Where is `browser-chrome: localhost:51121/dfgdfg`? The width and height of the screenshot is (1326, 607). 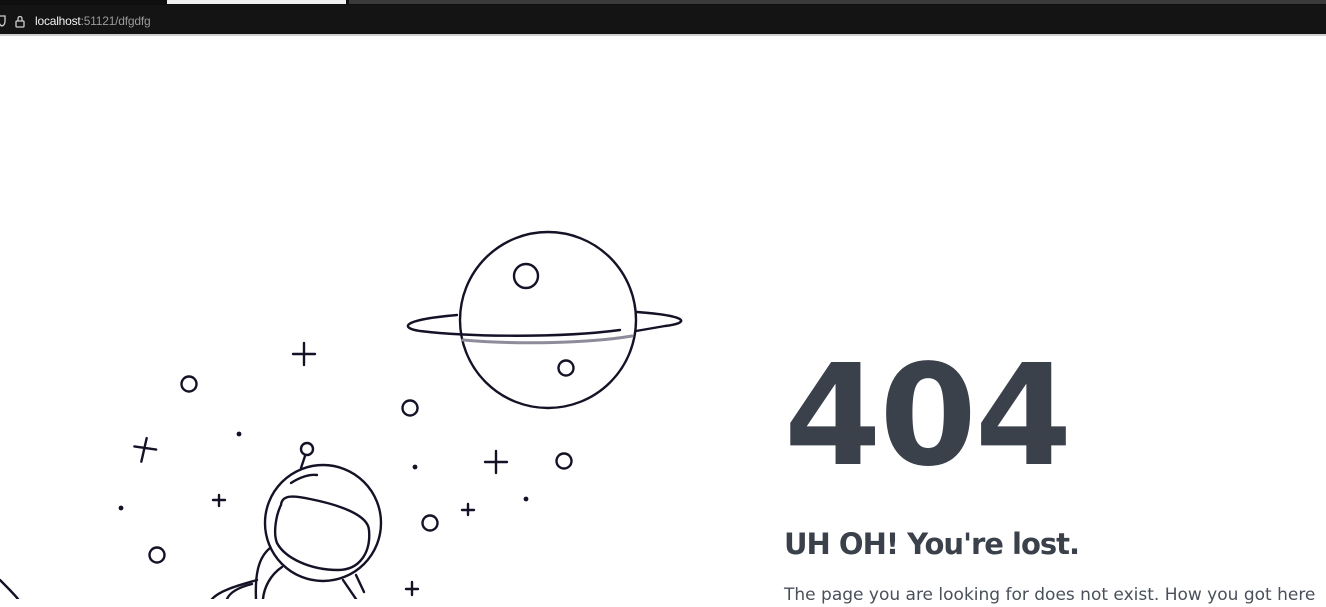 browser-chrome: localhost:51121/dfgdfg is located at coordinates (663, 17).